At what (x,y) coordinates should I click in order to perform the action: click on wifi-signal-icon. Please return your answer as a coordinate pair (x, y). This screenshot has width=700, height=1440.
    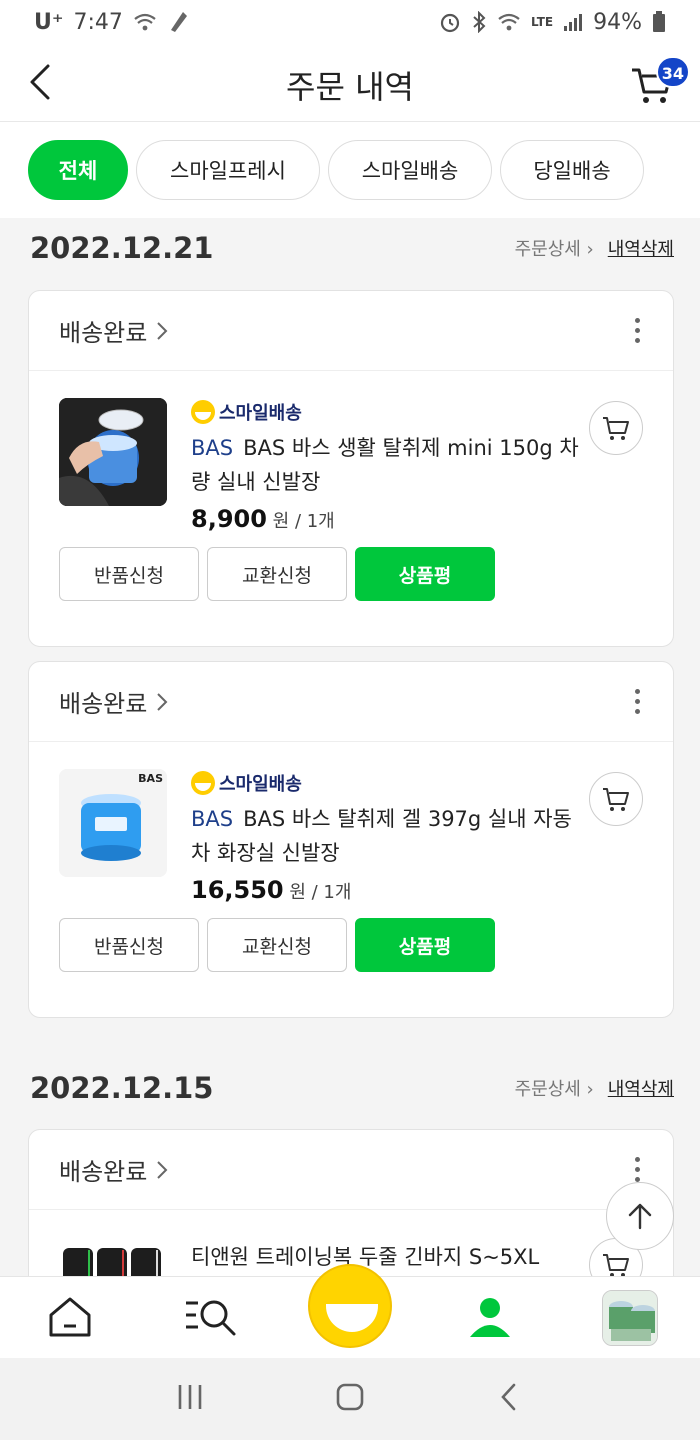
    Looking at the image, I should click on (509, 22).